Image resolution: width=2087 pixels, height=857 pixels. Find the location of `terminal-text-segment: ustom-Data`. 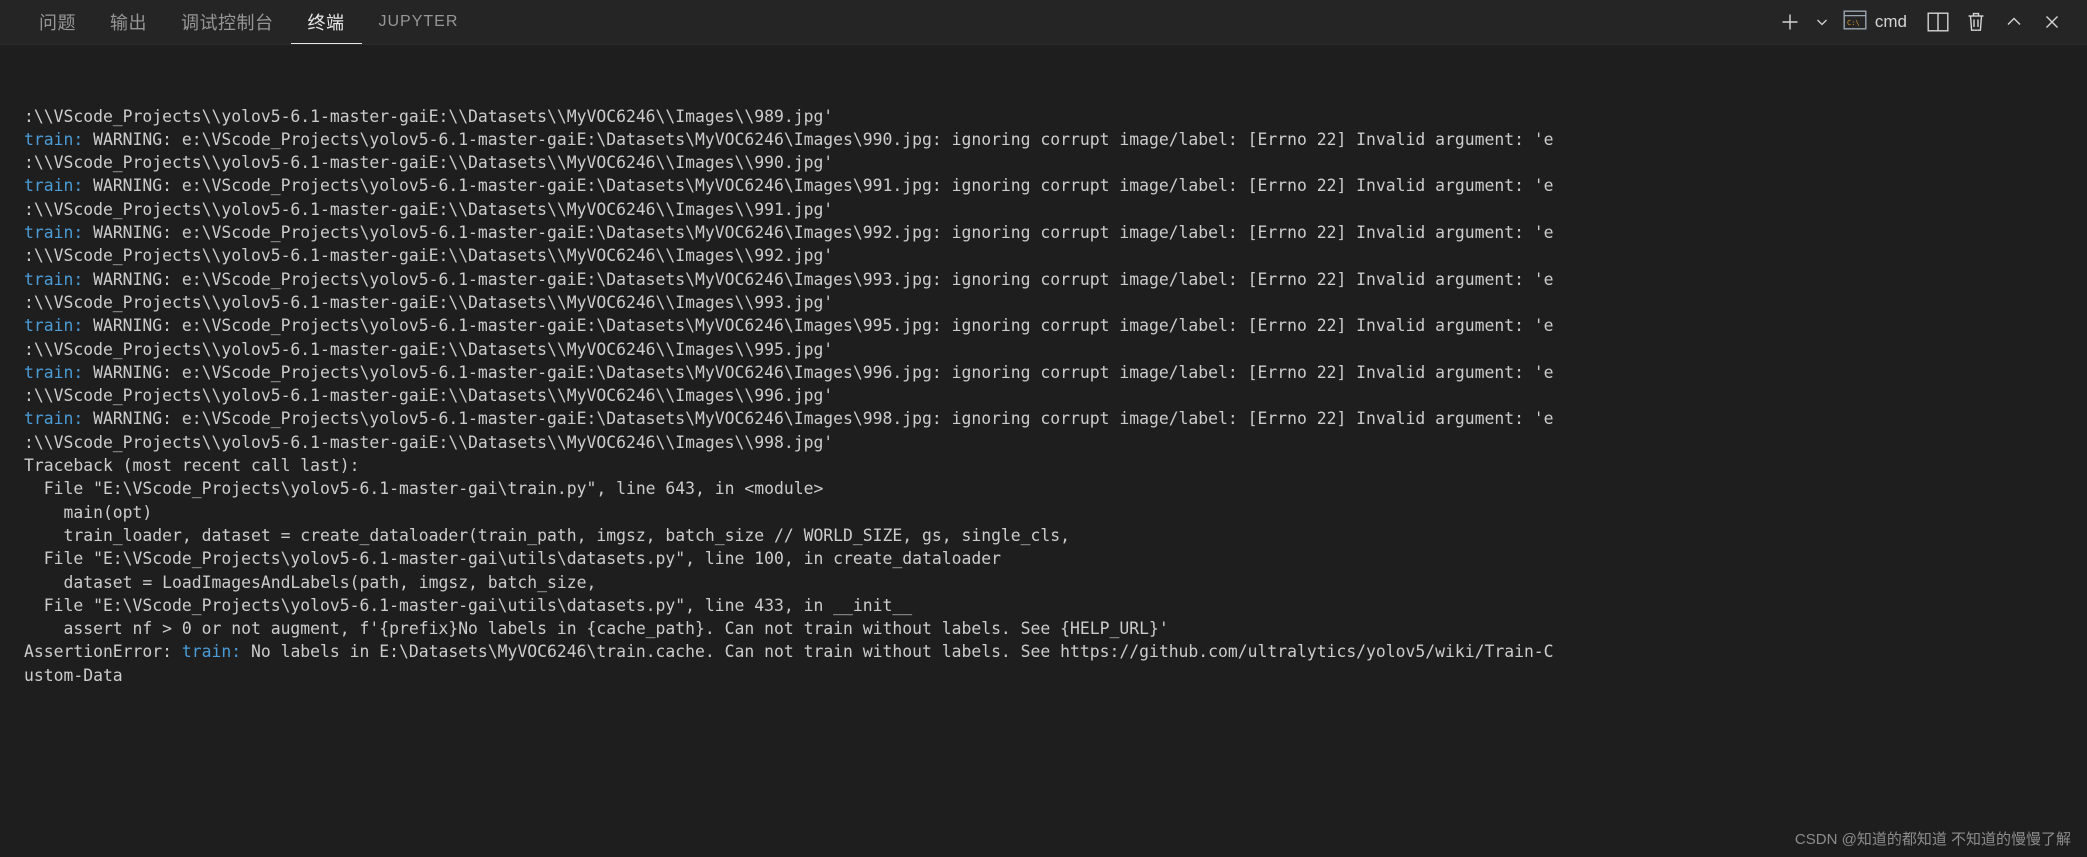

terminal-text-segment: ustom-Data is located at coordinates (73, 675).